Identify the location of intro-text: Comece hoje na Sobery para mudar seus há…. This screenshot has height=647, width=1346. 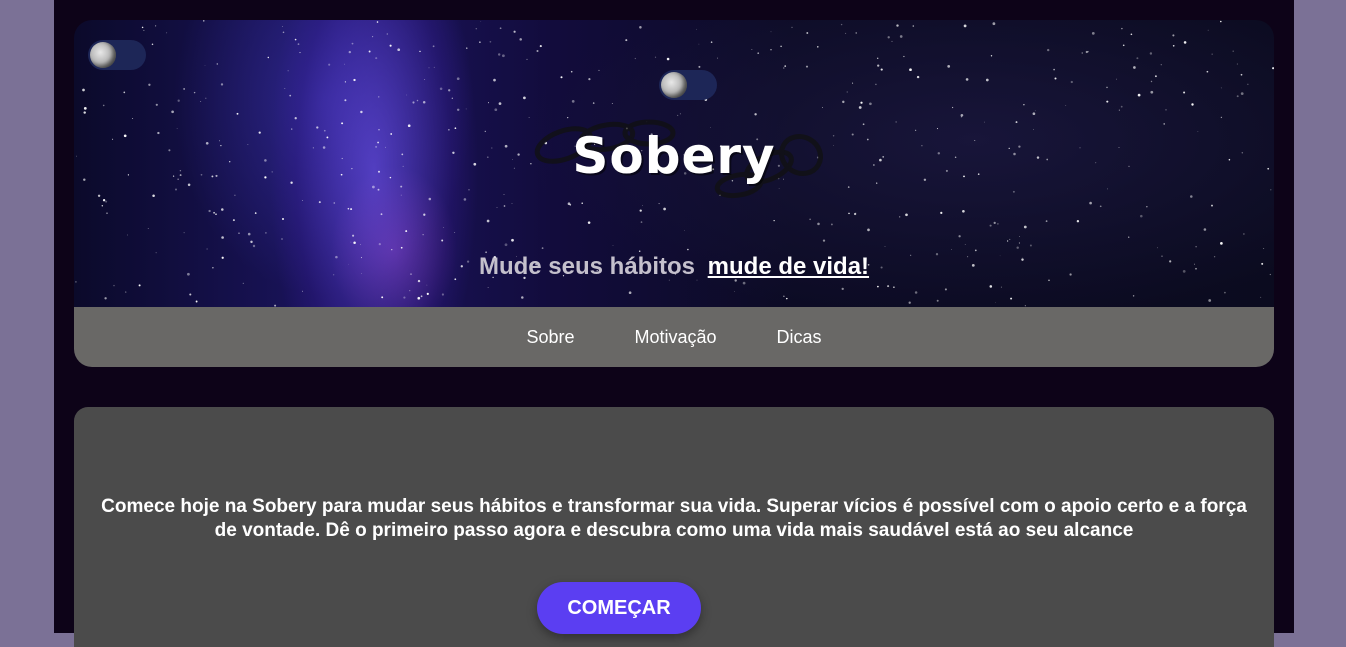
(674, 518).